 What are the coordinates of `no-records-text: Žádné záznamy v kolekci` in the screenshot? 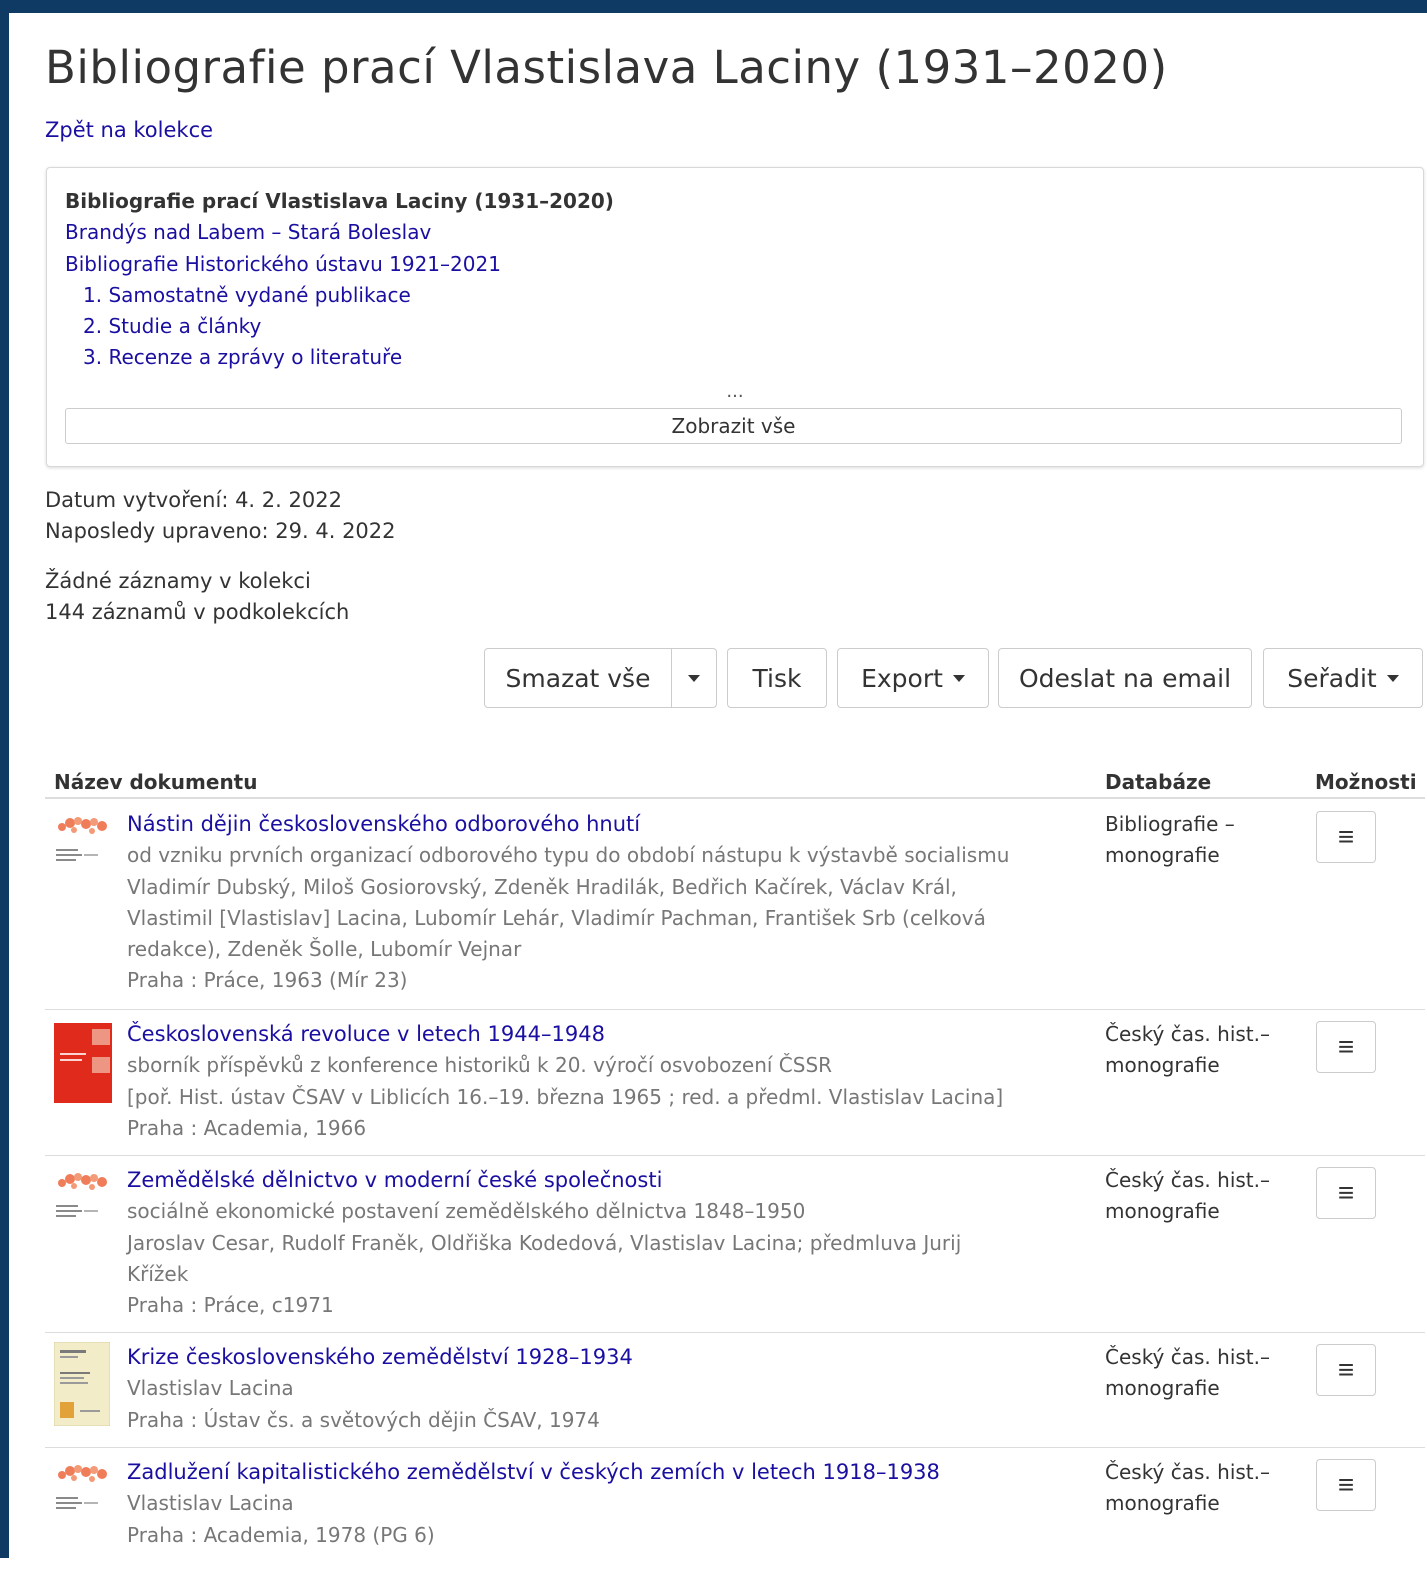 It's located at (178, 581).